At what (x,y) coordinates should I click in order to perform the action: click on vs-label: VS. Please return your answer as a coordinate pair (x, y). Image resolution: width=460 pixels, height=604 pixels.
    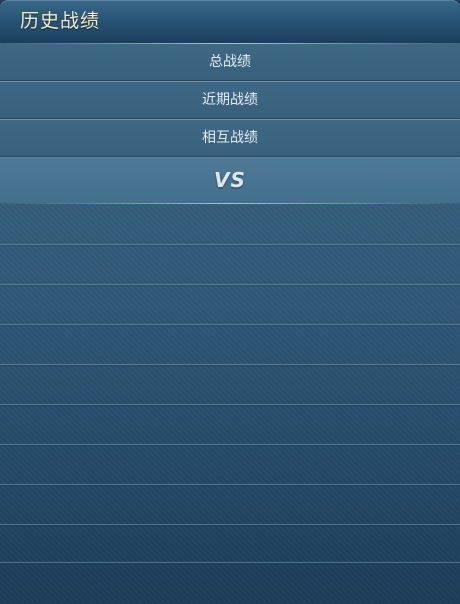
    Looking at the image, I should click on (230, 180).